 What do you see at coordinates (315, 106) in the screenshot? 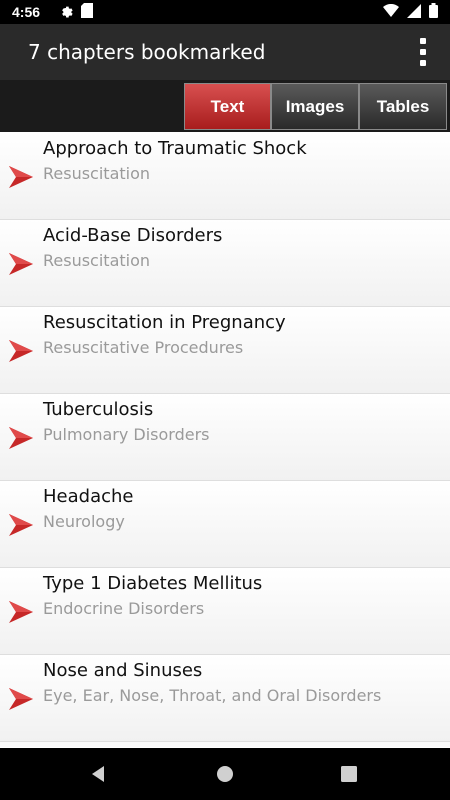
I see `tab-images: Images` at bounding box center [315, 106].